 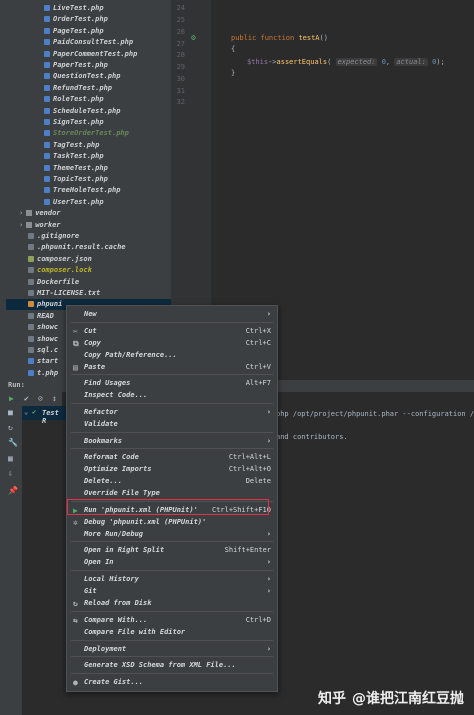 What do you see at coordinates (26, 398) in the screenshot?
I see `show-passed-icon: ✔` at bounding box center [26, 398].